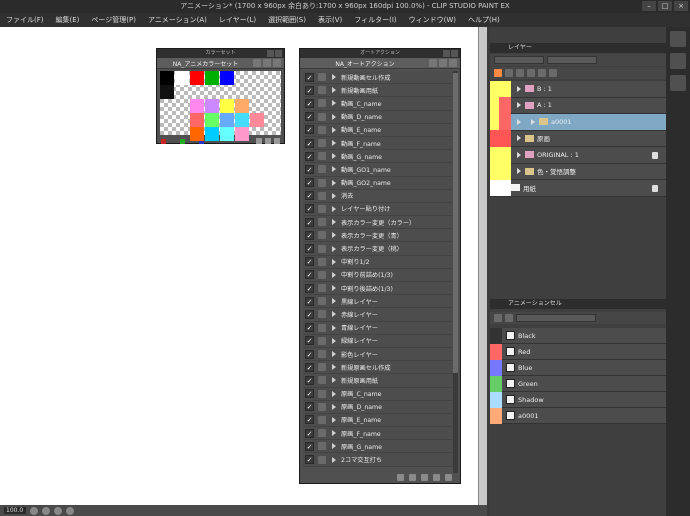  Describe the element at coordinates (58, 510) in the screenshot. I see `rotate-icon` at that location.